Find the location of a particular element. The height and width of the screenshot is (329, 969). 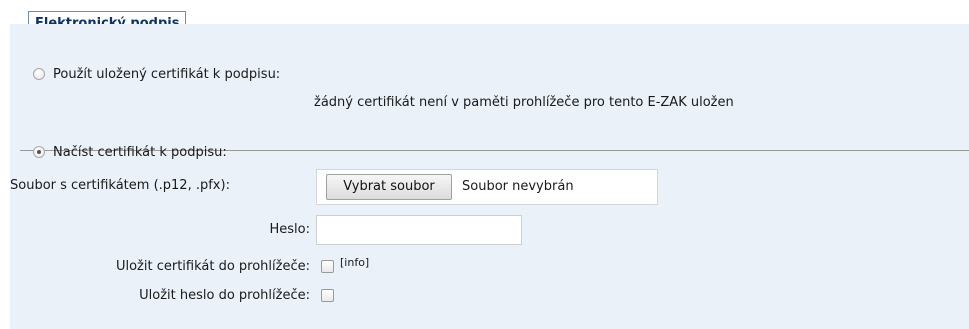

save-password-checkbox is located at coordinates (327, 295).